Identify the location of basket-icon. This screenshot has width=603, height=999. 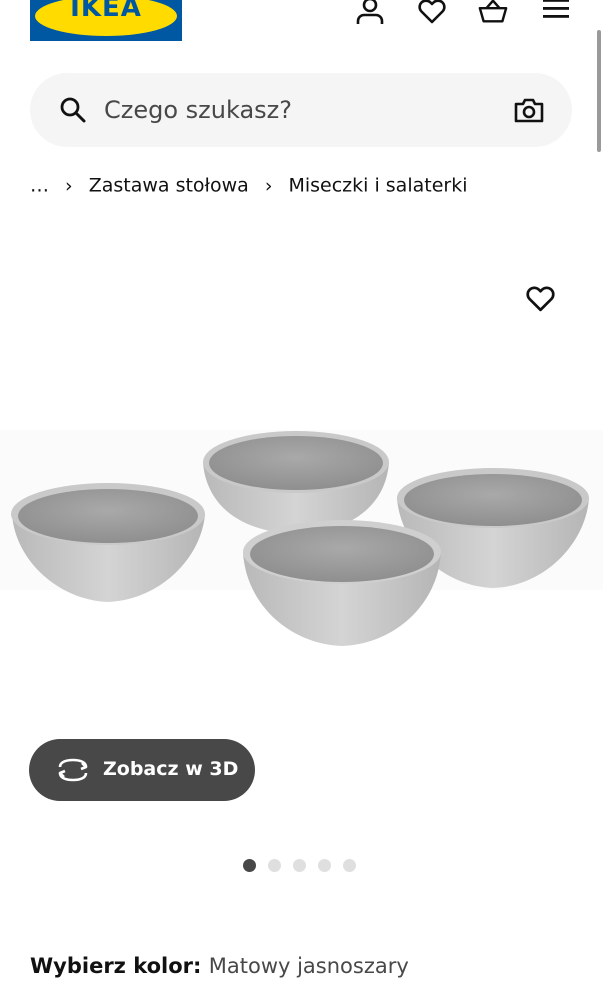
(493, 13).